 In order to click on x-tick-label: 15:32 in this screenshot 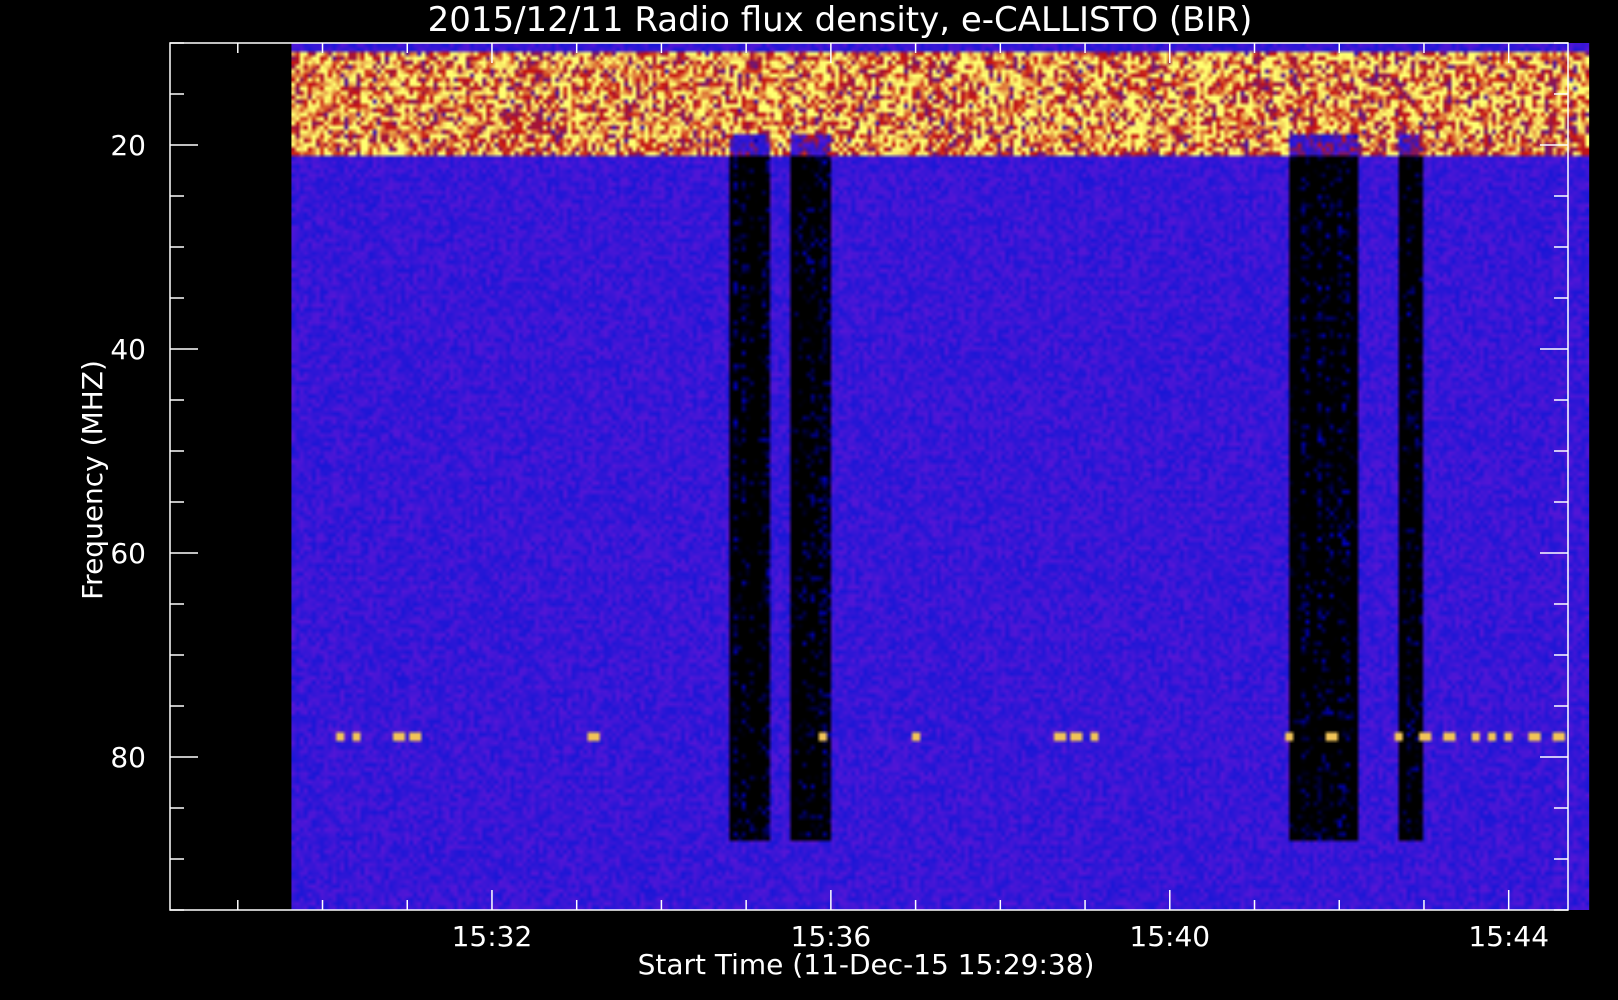, I will do `click(492, 936)`.